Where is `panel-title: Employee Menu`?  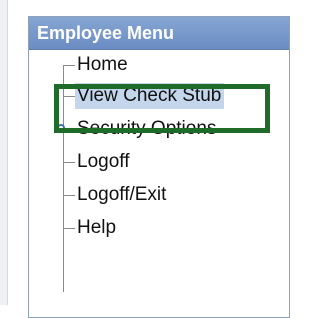
panel-title: Employee Menu is located at coordinates (159, 33).